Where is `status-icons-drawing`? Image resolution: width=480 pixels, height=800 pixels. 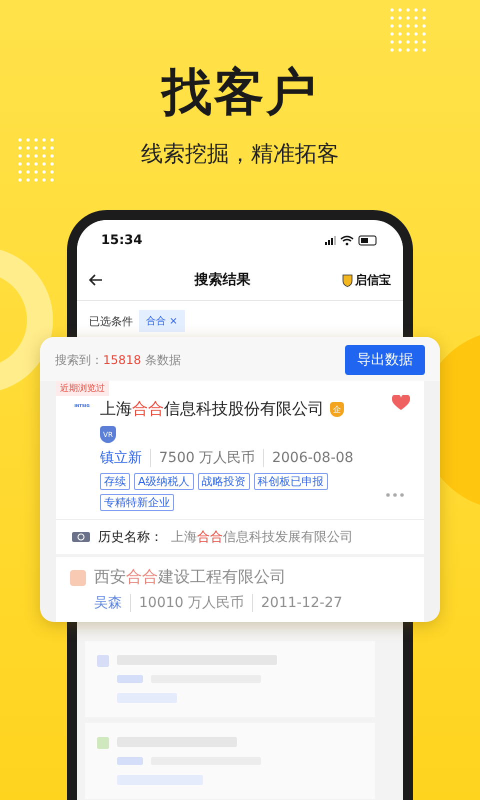 status-icons-drawing is located at coordinates (352, 240).